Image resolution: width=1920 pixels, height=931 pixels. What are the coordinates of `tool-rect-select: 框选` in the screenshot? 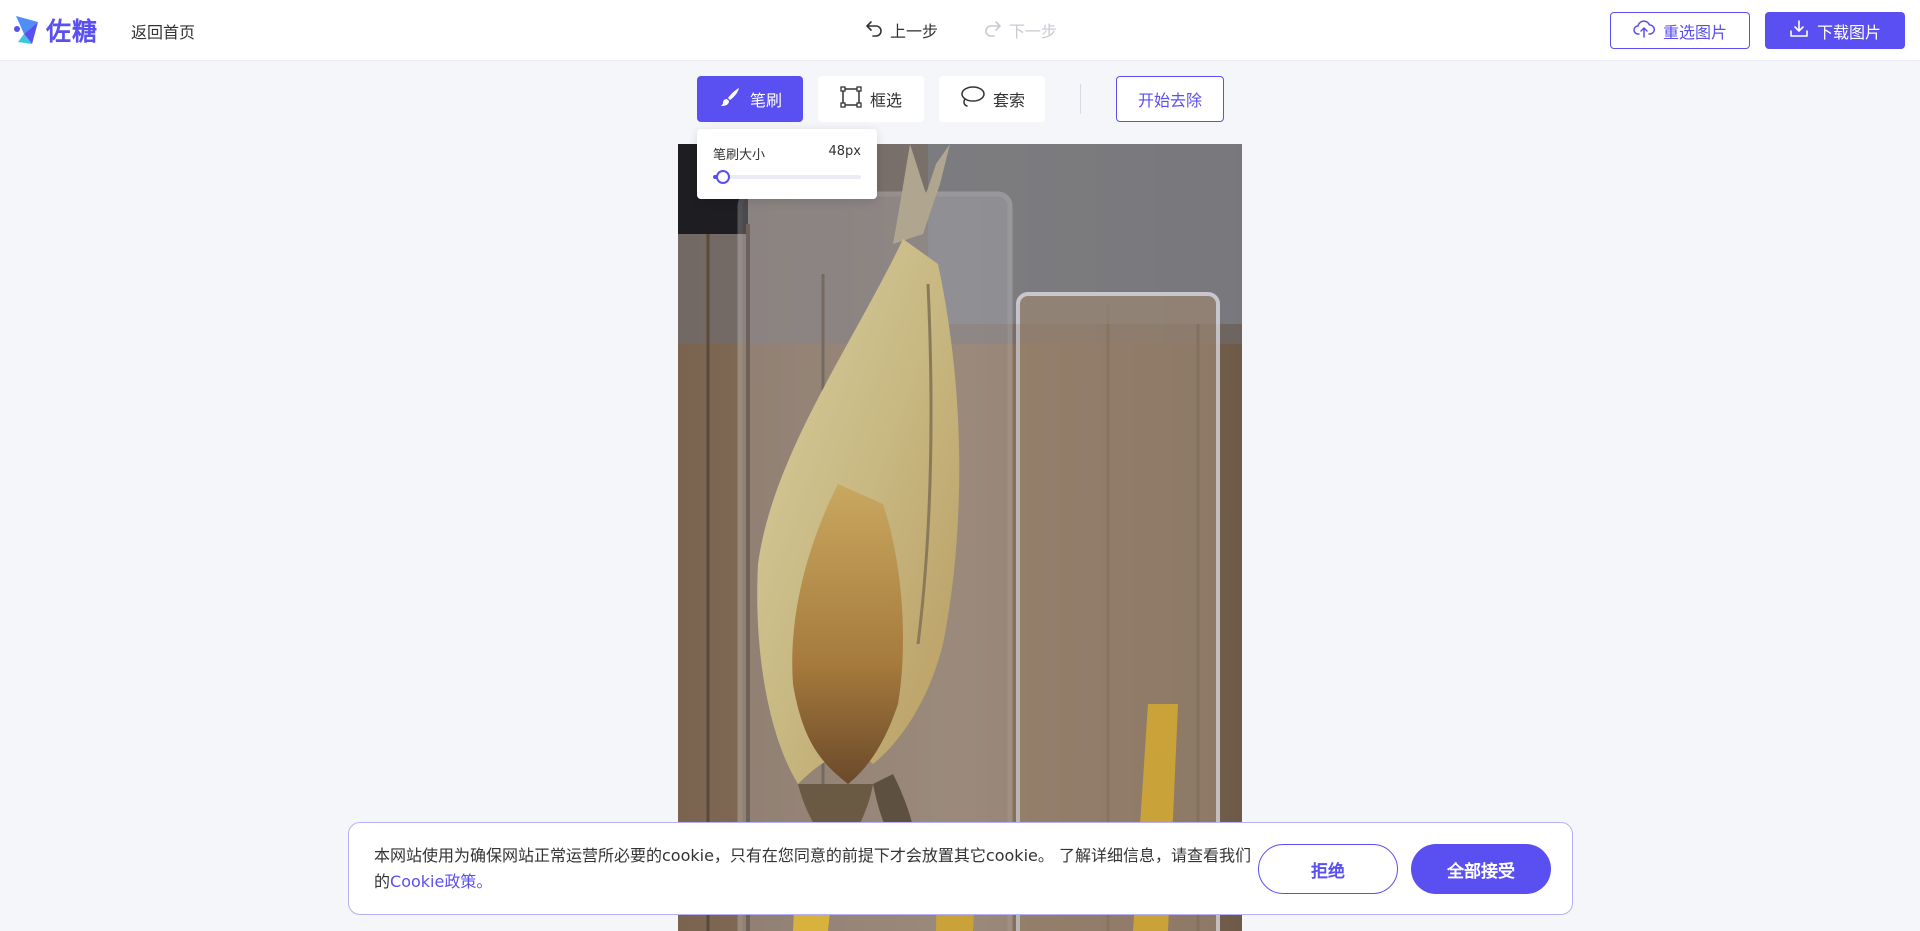 It's located at (871, 99).